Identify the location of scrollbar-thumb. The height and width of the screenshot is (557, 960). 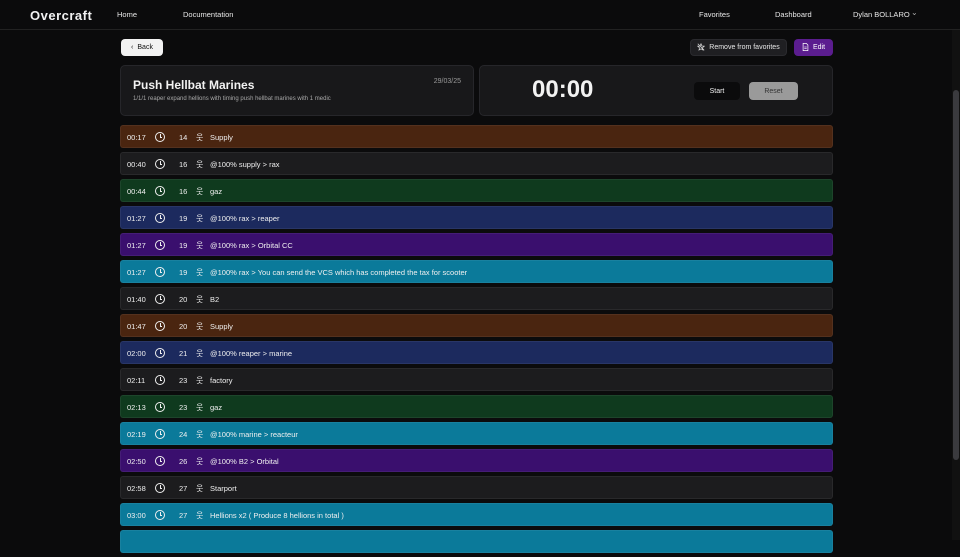
(956, 275).